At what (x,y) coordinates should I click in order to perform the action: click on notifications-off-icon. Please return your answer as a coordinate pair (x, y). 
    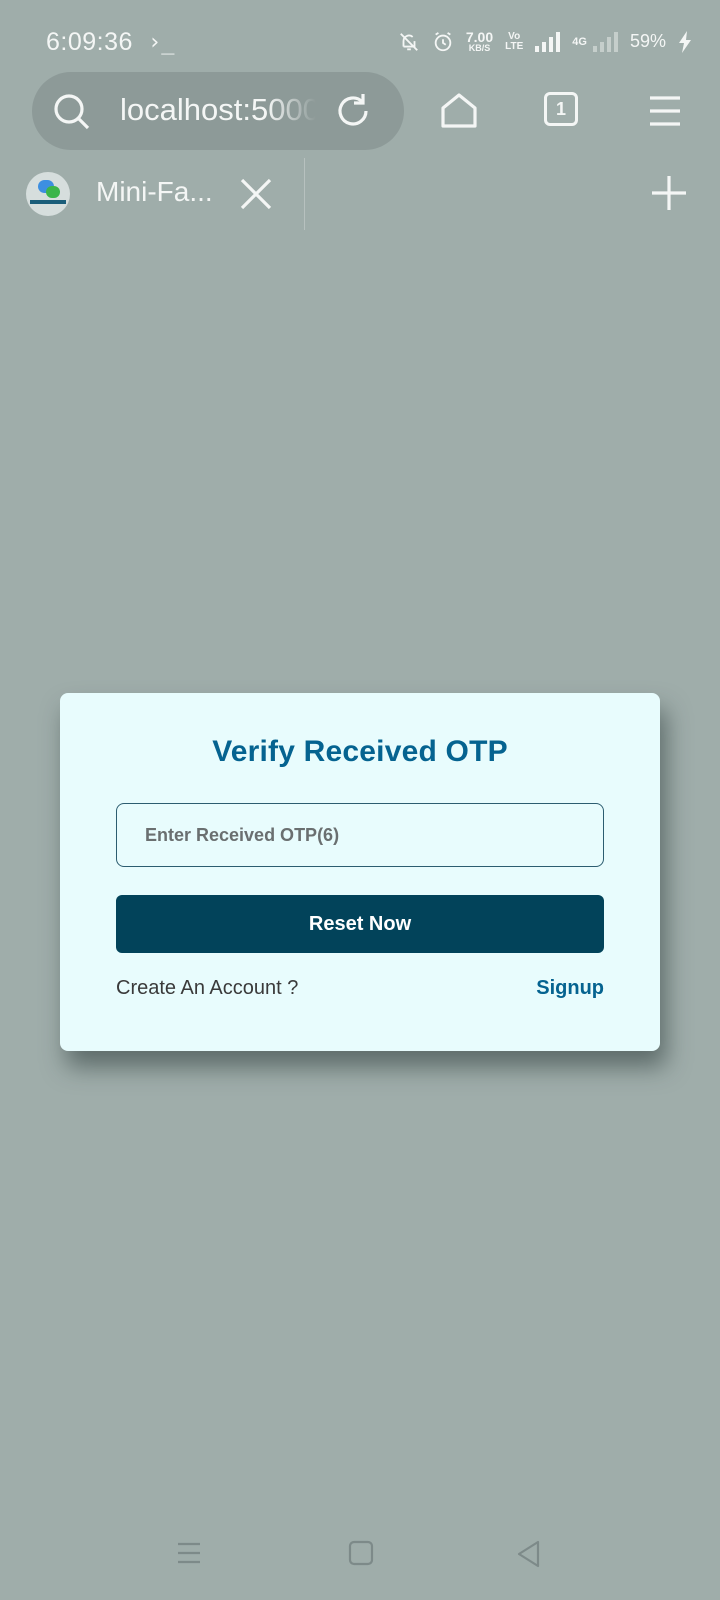
    Looking at the image, I should click on (408, 41).